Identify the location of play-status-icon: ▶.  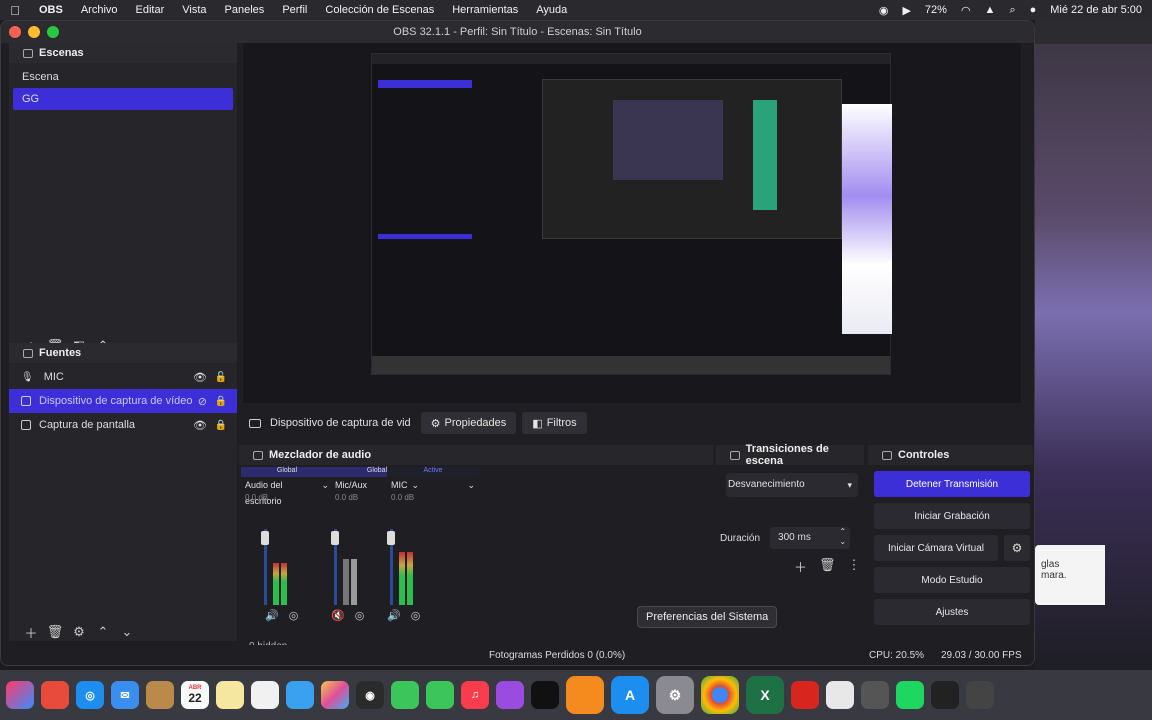
(906, 10).